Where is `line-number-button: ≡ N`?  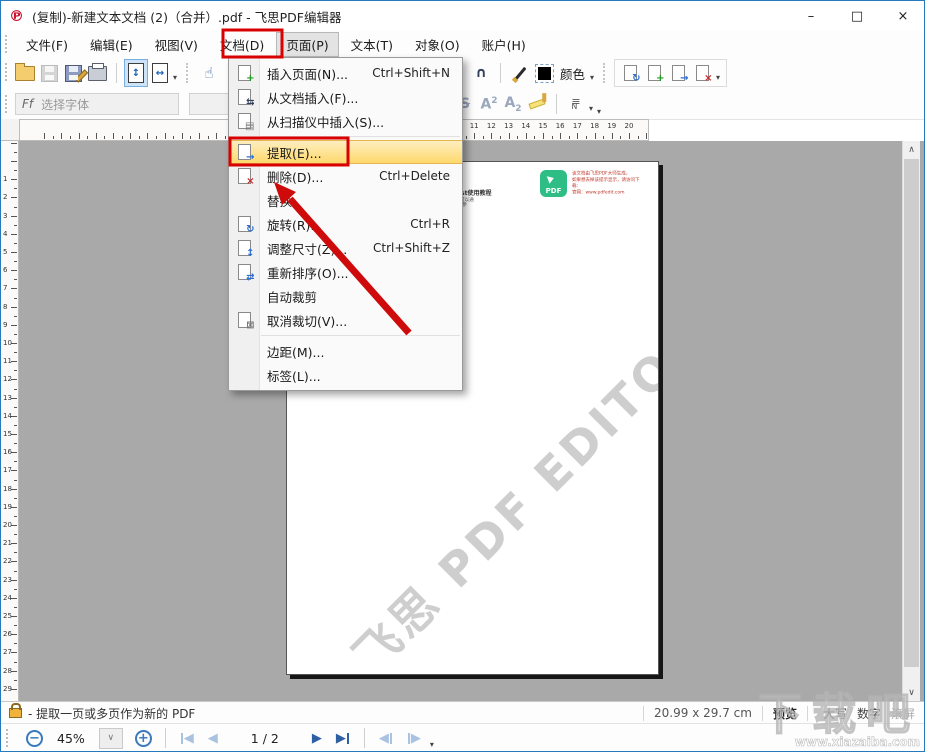
line-number-button: ≡ N is located at coordinates (576, 104).